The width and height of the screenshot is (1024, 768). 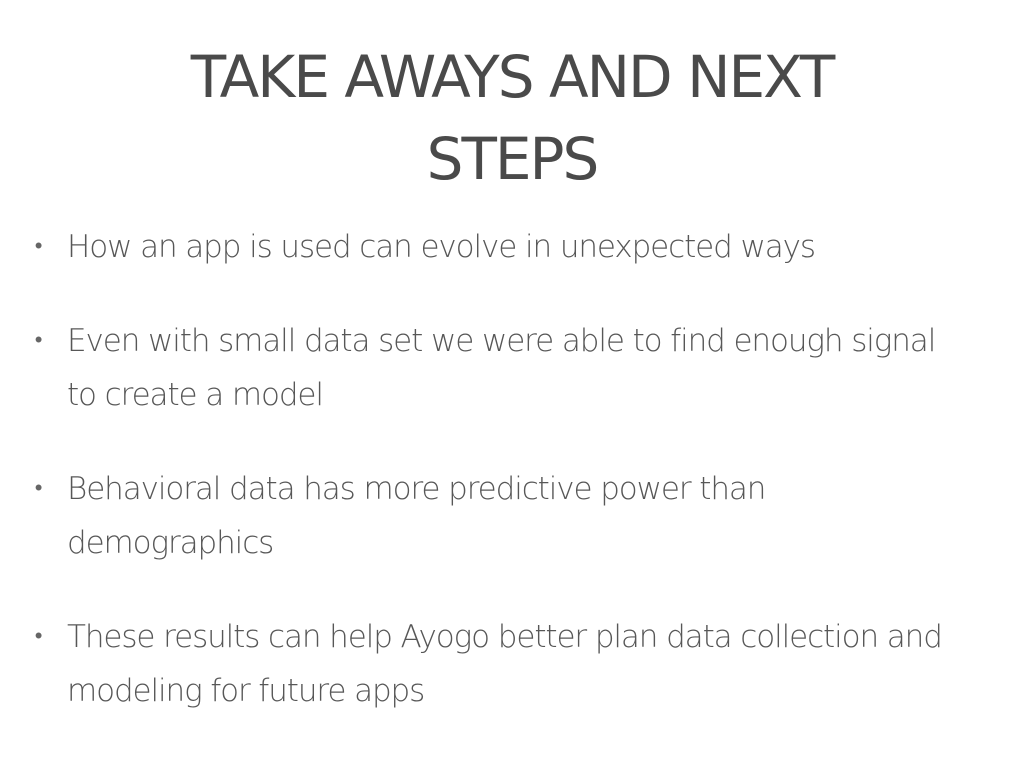 What do you see at coordinates (513, 77) in the screenshot?
I see `slide-title-line-1: TAKE AWAYS AND NEXT` at bounding box center [513, 77].